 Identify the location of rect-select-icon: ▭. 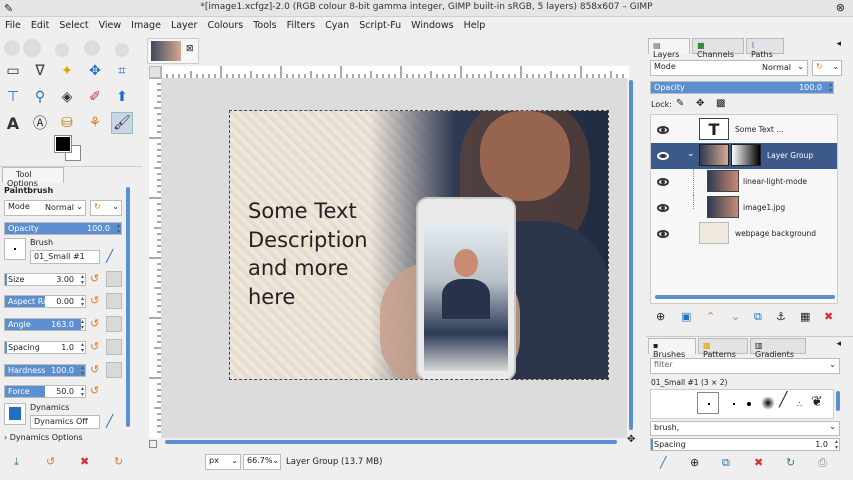
(13, 71).